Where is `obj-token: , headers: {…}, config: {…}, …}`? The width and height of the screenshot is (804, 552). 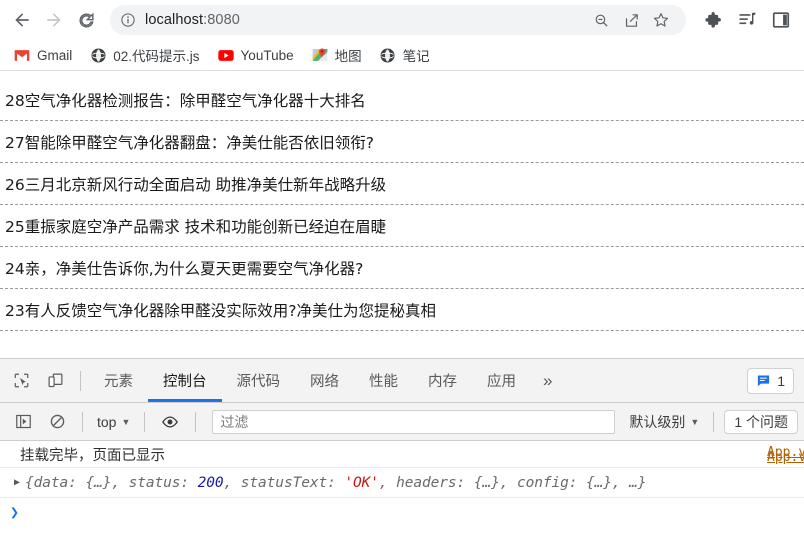
obj-token: , headers: {…}, config: {…}, …} is located at coordinates (512, 482).